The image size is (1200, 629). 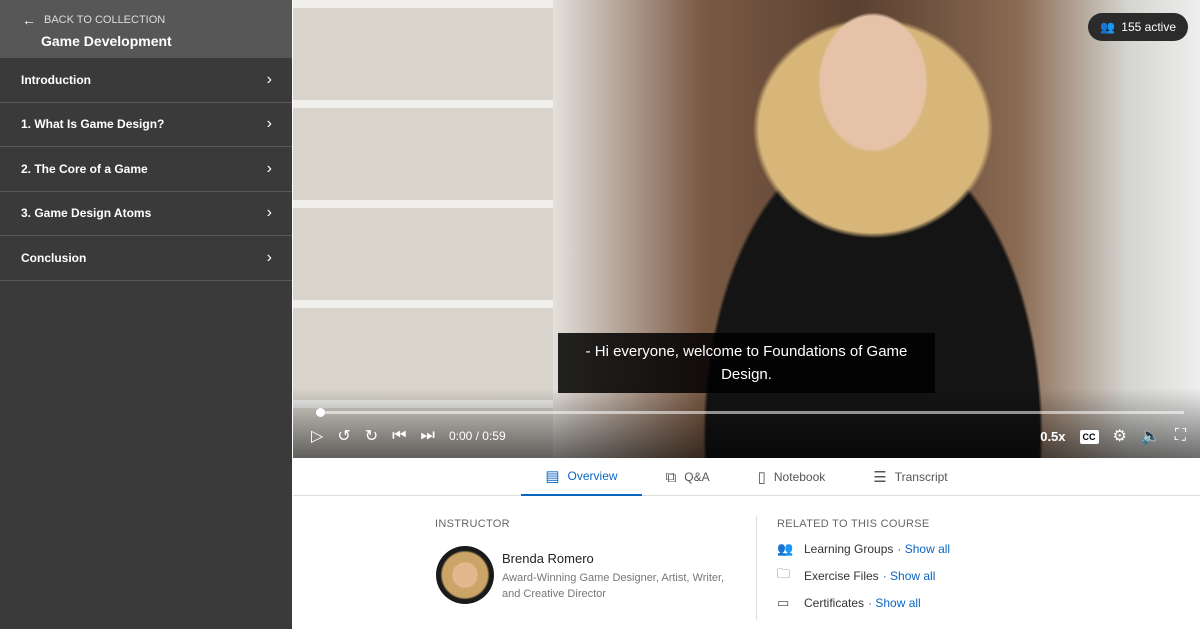 What do you see at coordinates (750, 412) in the screenshot?
I see `progress-bar` at bounding box center [750, 412].